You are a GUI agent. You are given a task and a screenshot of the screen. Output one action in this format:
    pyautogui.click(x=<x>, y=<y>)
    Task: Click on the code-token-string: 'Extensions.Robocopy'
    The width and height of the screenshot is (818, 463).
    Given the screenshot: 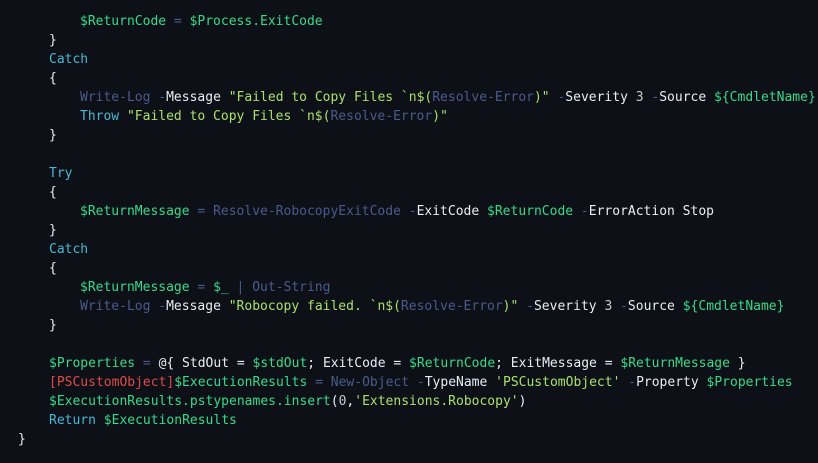 What is the action you would take?
    pyautogui.click(x=436, y=401)
    